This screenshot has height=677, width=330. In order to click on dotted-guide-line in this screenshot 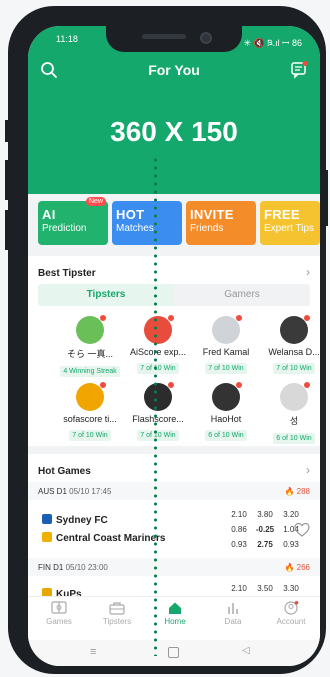, I will do `click(155, 406)`.